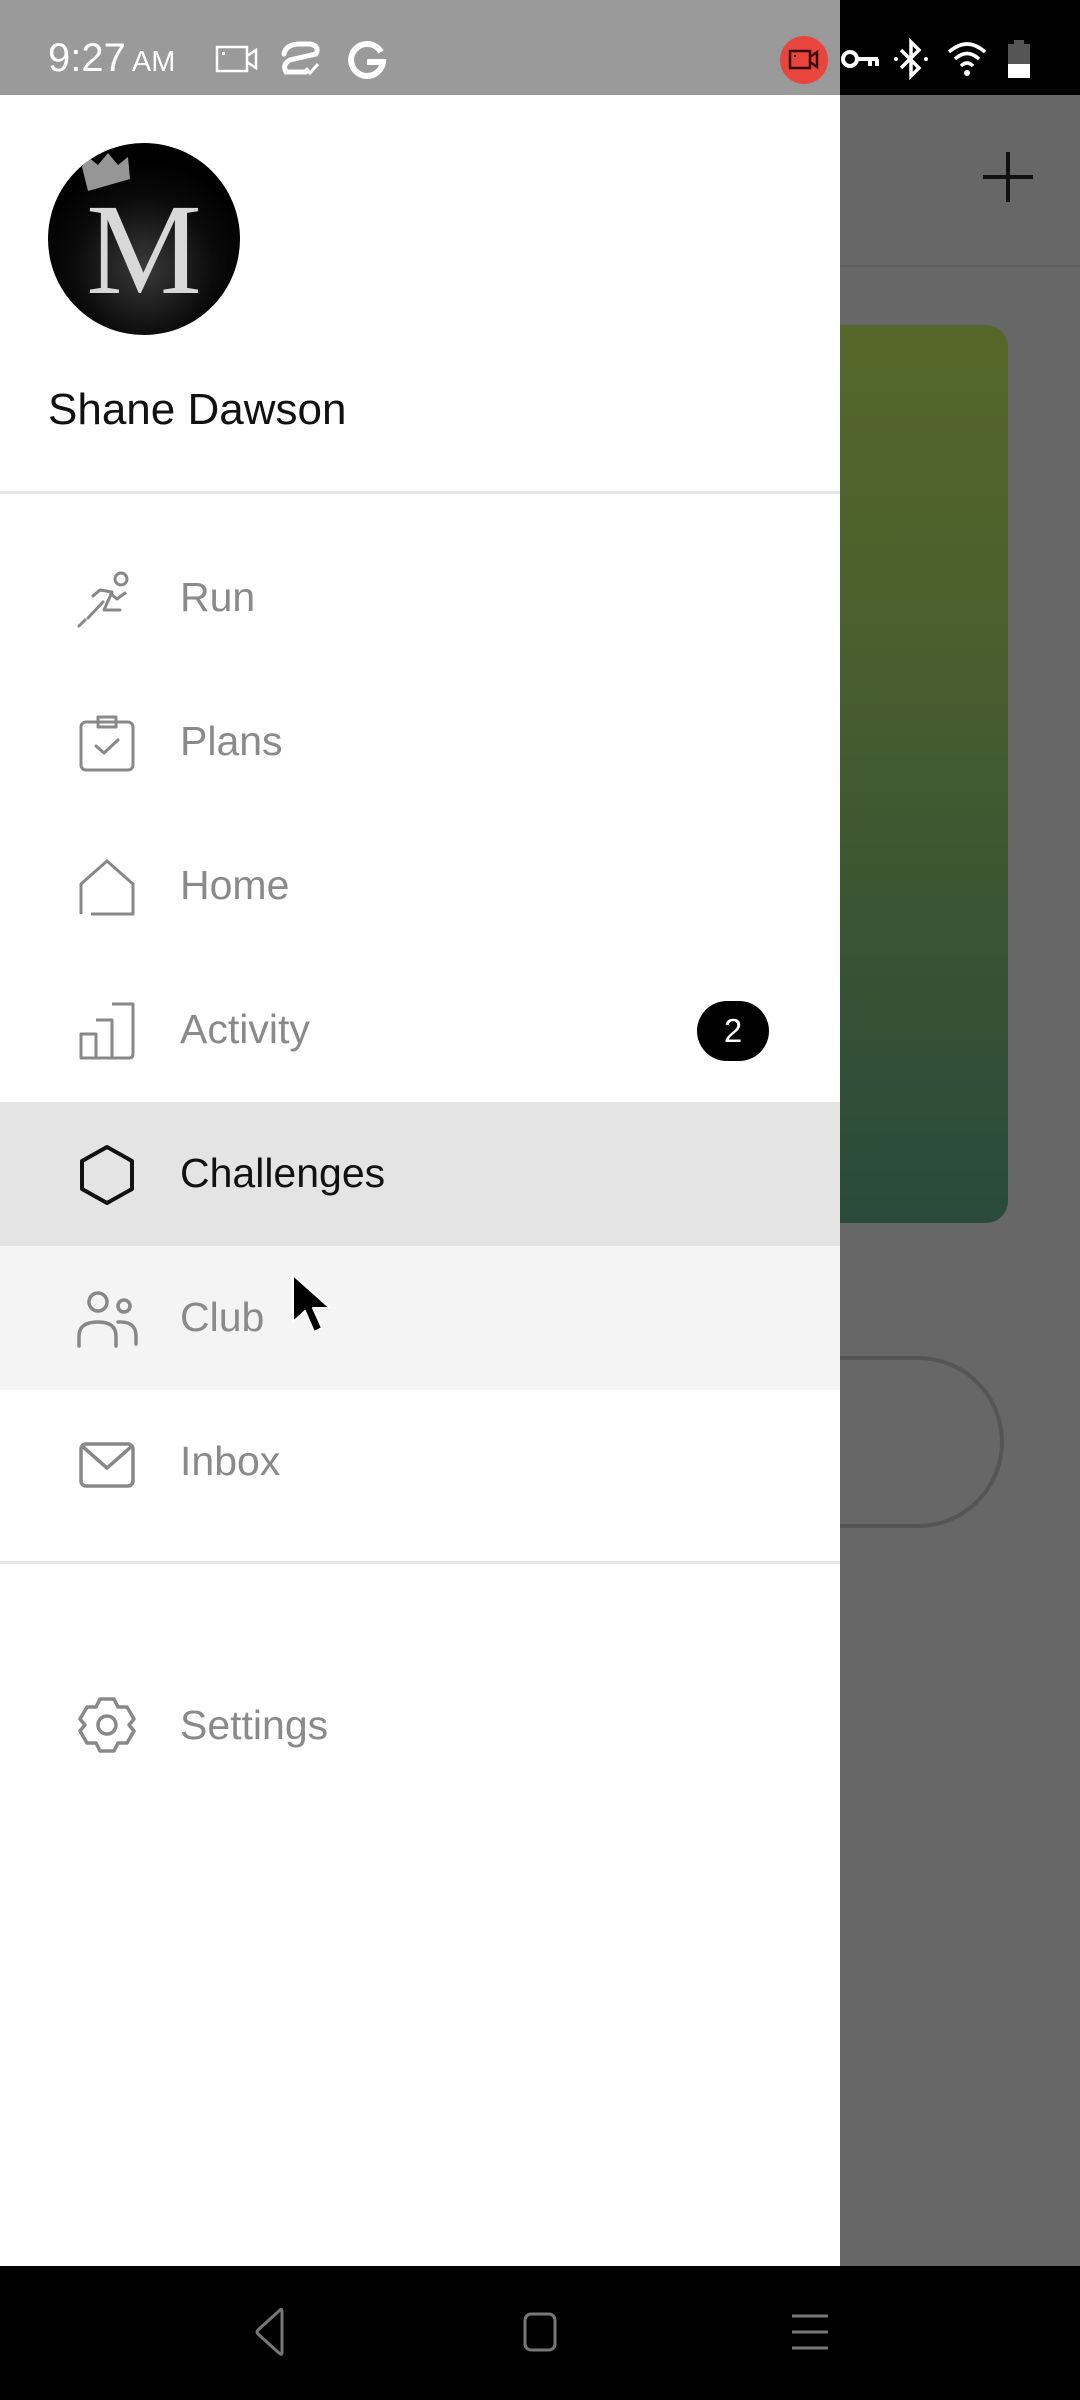  What do you see at coordinates (420, 1462) in the screenshot?
I see `menu-item-inbox: Inbox` at bounding box center [420, 1462].